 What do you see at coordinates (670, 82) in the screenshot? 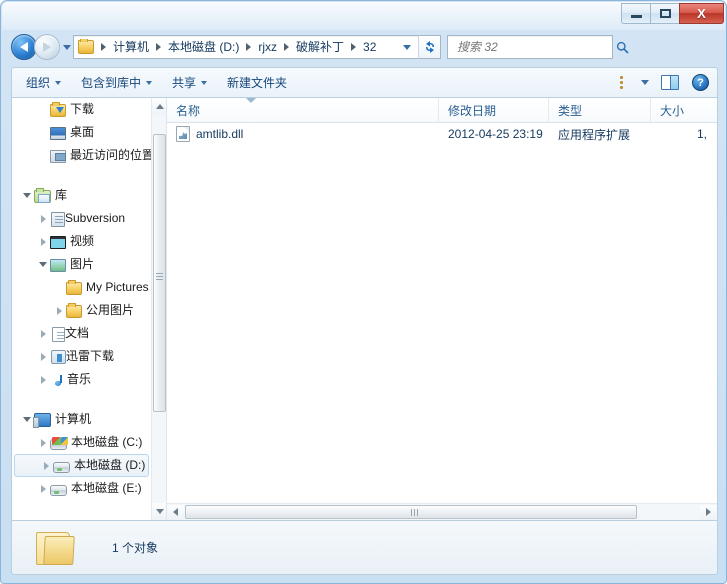
I see `preview-pane-button` at bounding box center [670, 82].